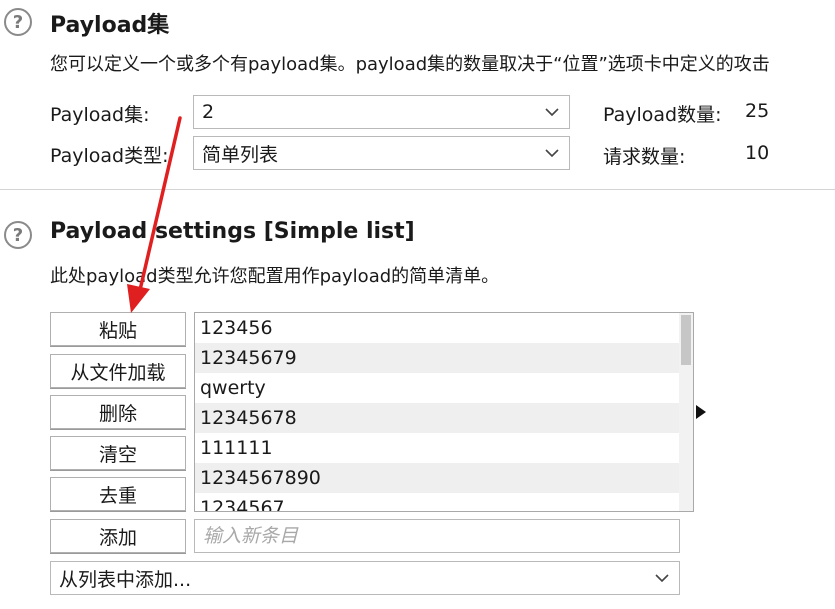 This screenshot has width=835, height=609. Describe the element at coordinates (118, 371) in the screenshot. I see `load-from-file-button: 从文件加载` at that location.